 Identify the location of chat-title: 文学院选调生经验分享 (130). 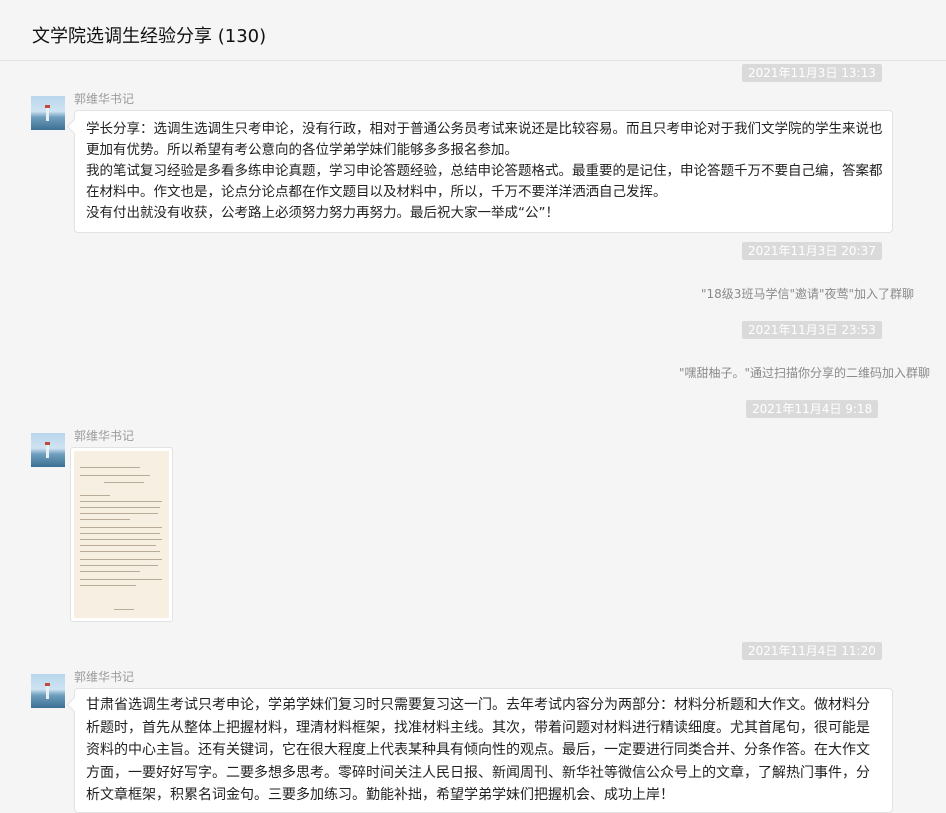
(149, 36).